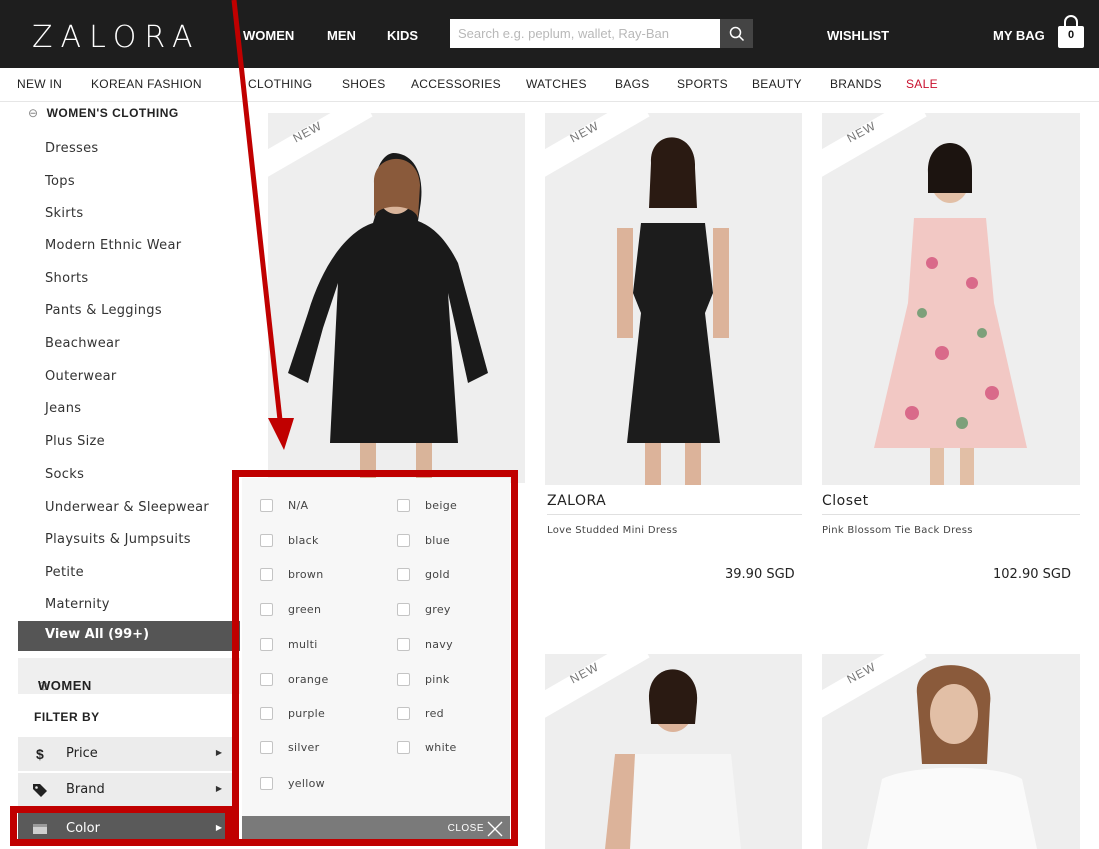 This screenshot has width=1099, height=849. Describe the element at coordinates (284, 505) in the screenshot. I see `color-option-na: N/A` at that location.